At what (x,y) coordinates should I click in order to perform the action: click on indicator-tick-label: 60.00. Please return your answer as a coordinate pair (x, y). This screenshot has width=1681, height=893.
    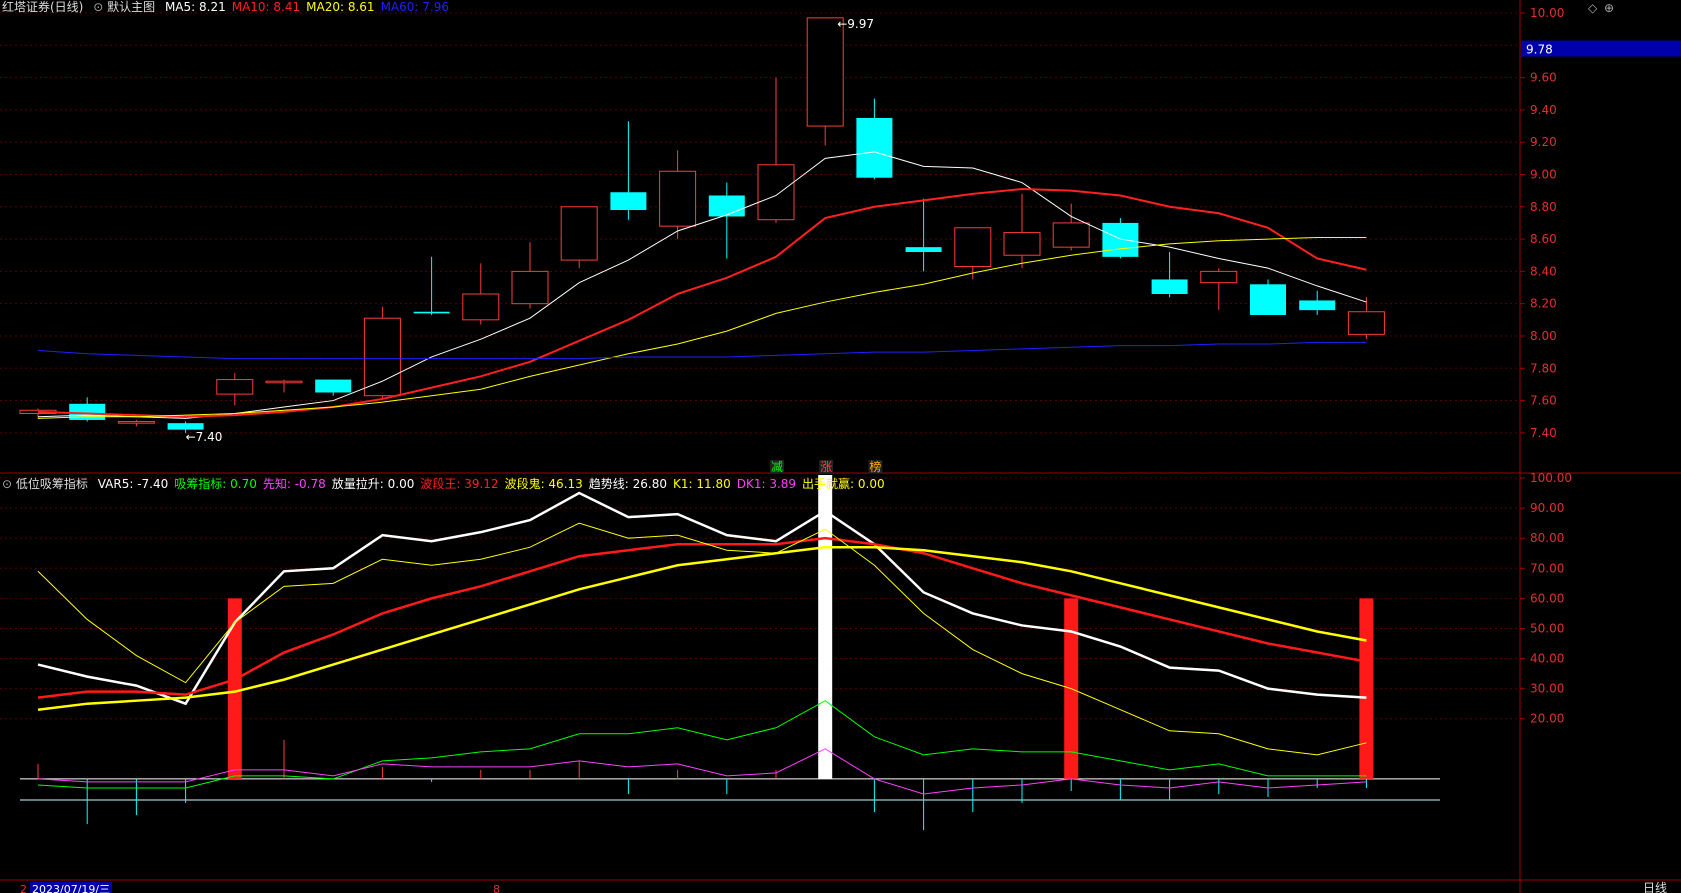
    Looking at the image, I should click on (1547, 598).